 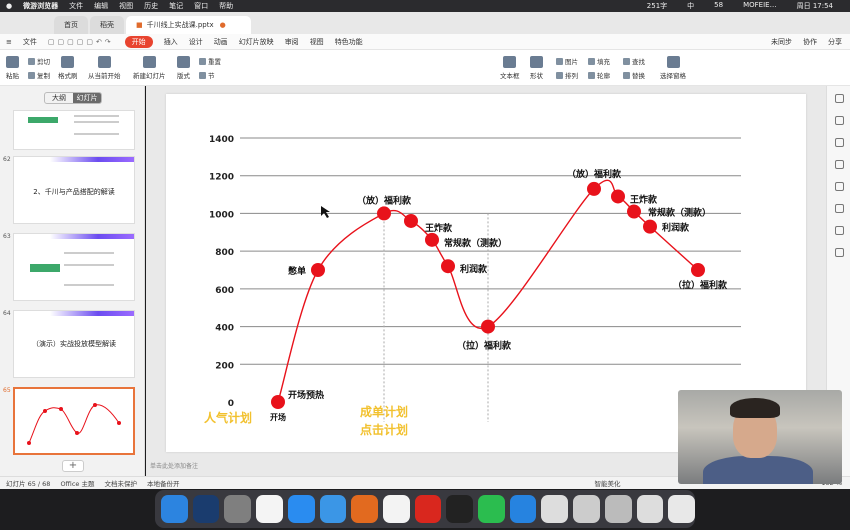 I want to click on share-button: 分享, so click(x=835, y=42).